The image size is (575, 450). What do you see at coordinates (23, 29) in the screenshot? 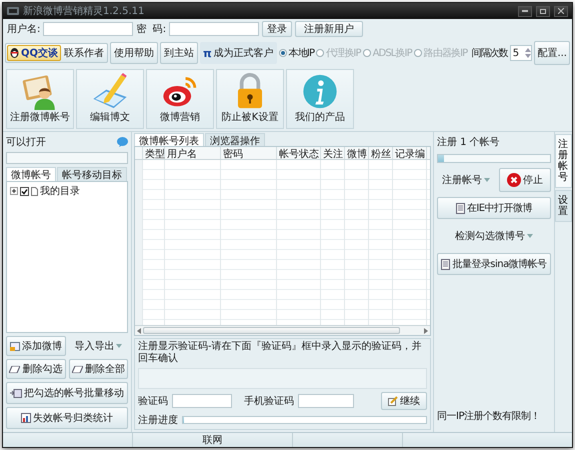
I see `username-label: 用户名:` at bounding box center [23, 29].